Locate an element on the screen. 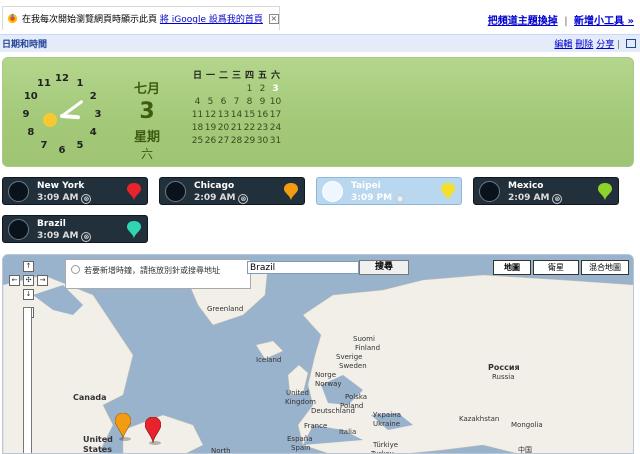 The width and height of the screenshot is (640, 454). map-label: Russia is located at coordinates (503, 377).